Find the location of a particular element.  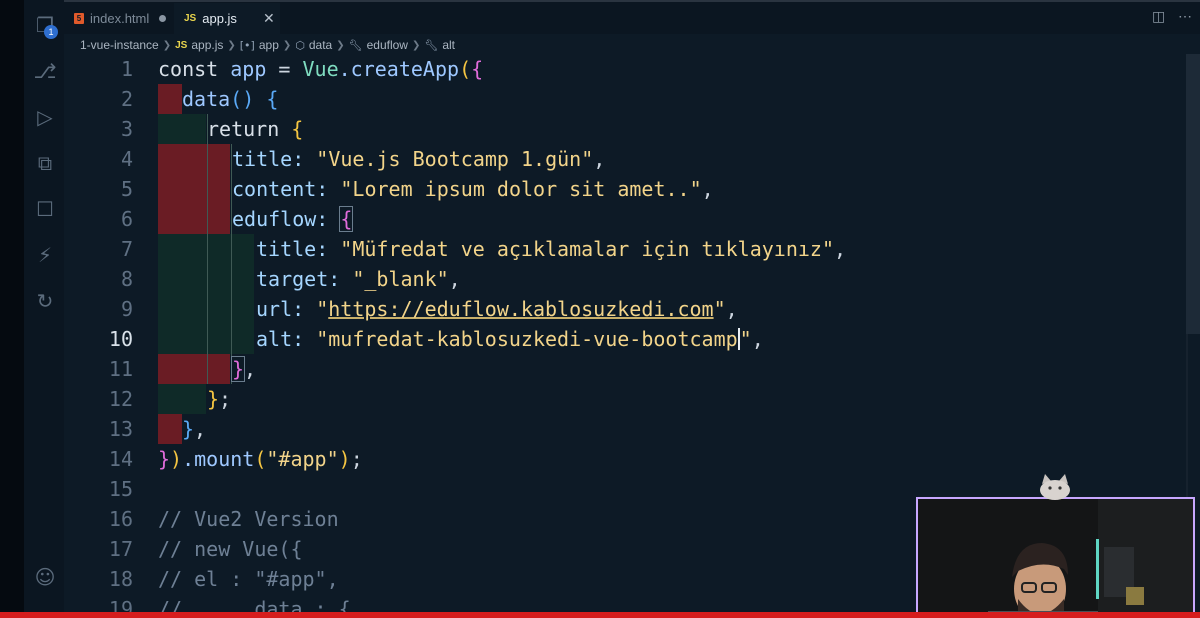

variable-icon: [•] is located at coordinates (247, 45).